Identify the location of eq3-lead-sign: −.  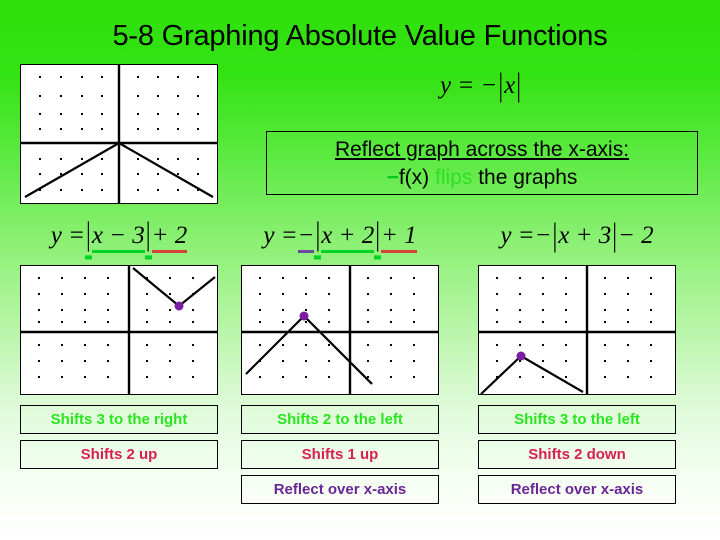
(543, 235).